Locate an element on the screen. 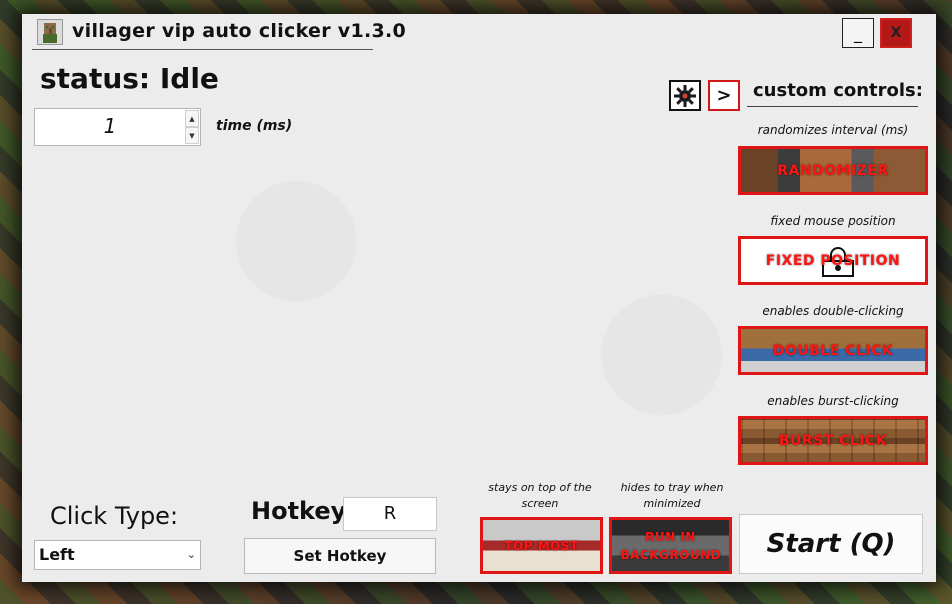  background-caption: hides to tray when minimized is located at coordinates (672, 495).